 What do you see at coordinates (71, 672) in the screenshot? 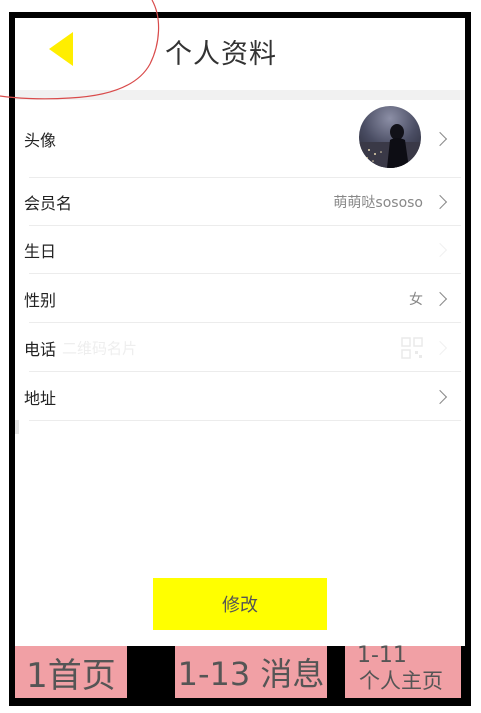
I see `tab-home: 1首页` at bounding box center [71, 672].